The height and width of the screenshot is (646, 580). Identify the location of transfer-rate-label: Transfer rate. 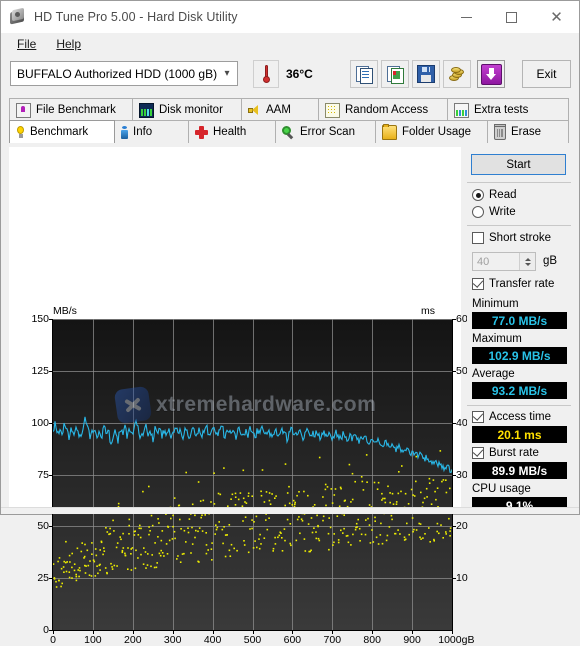
(521, 284).